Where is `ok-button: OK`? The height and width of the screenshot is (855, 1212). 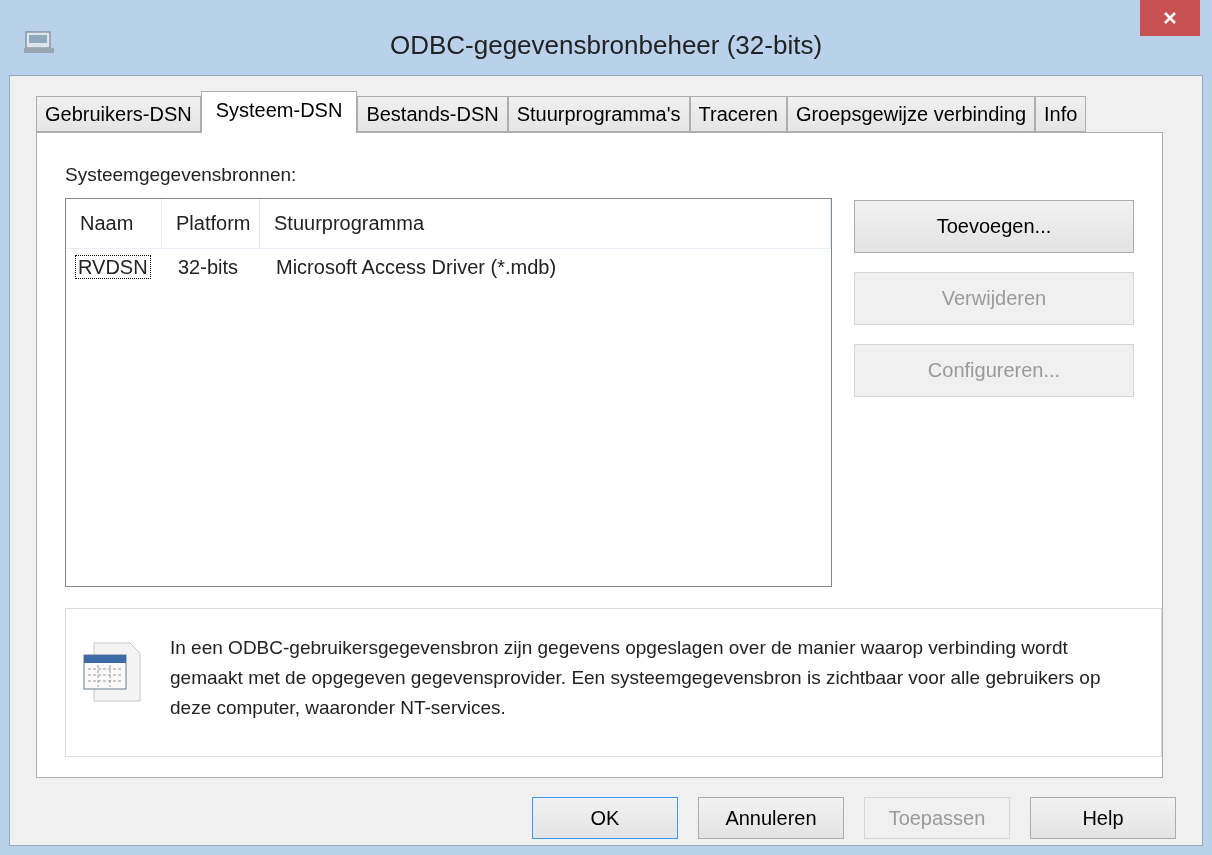 ok-button: OK is located at coordinates (605, 818).